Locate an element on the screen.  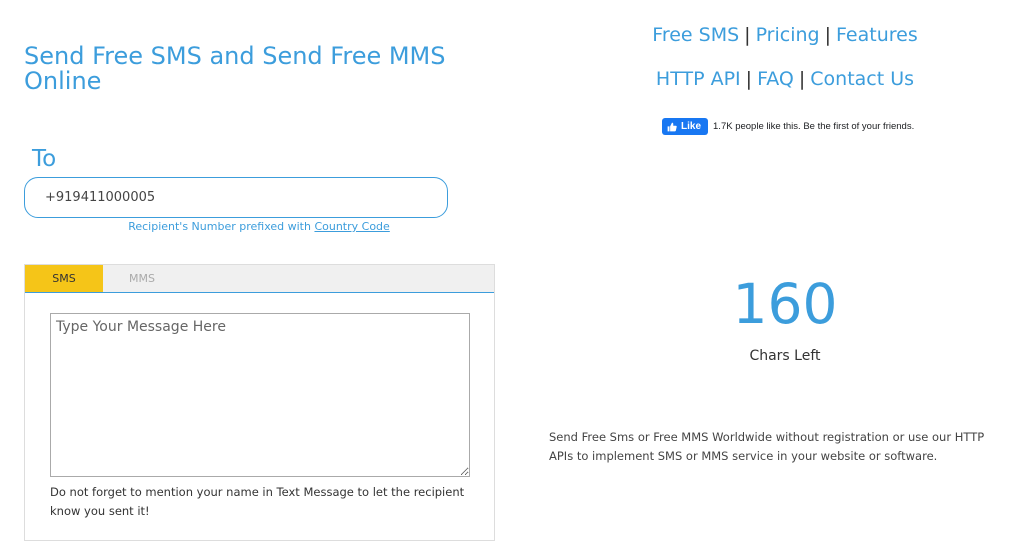
nav-link-free-sms: Free SMS is located at coordinates (695, 35).